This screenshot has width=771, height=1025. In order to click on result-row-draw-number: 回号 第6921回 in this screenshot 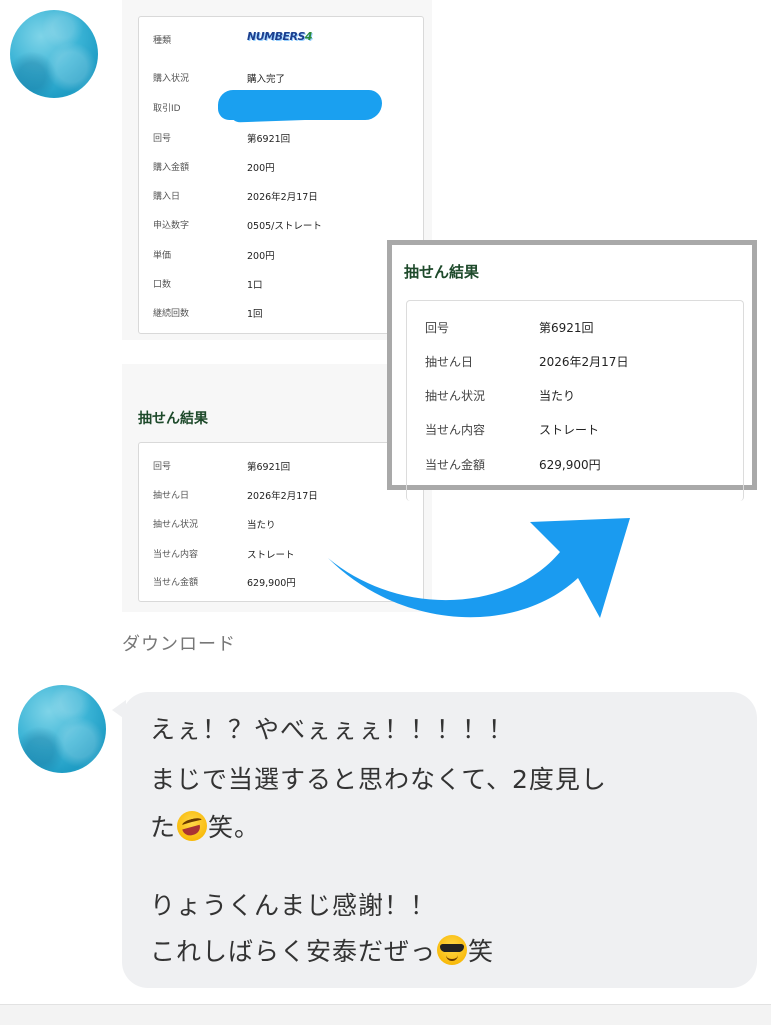, I will do `click(281, 469)`.